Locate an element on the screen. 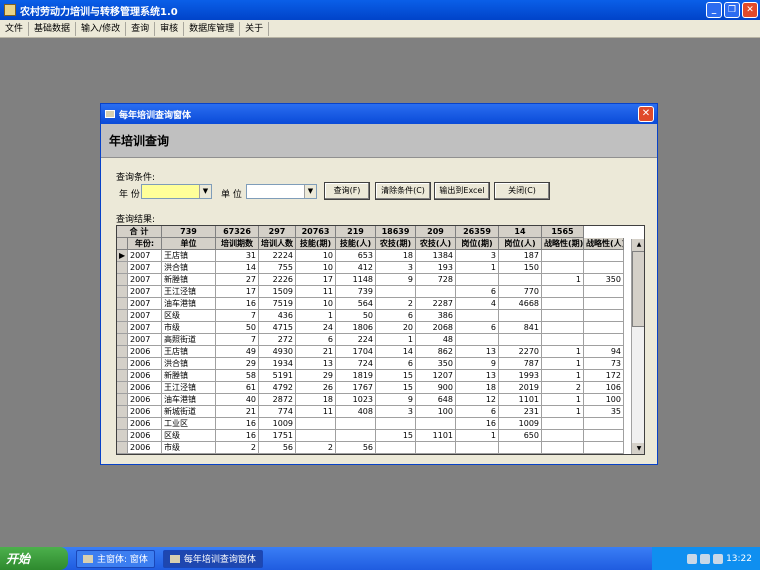 This screenshot has width=760, height=570. scroll-thumb is located at coordinates (638, 289).